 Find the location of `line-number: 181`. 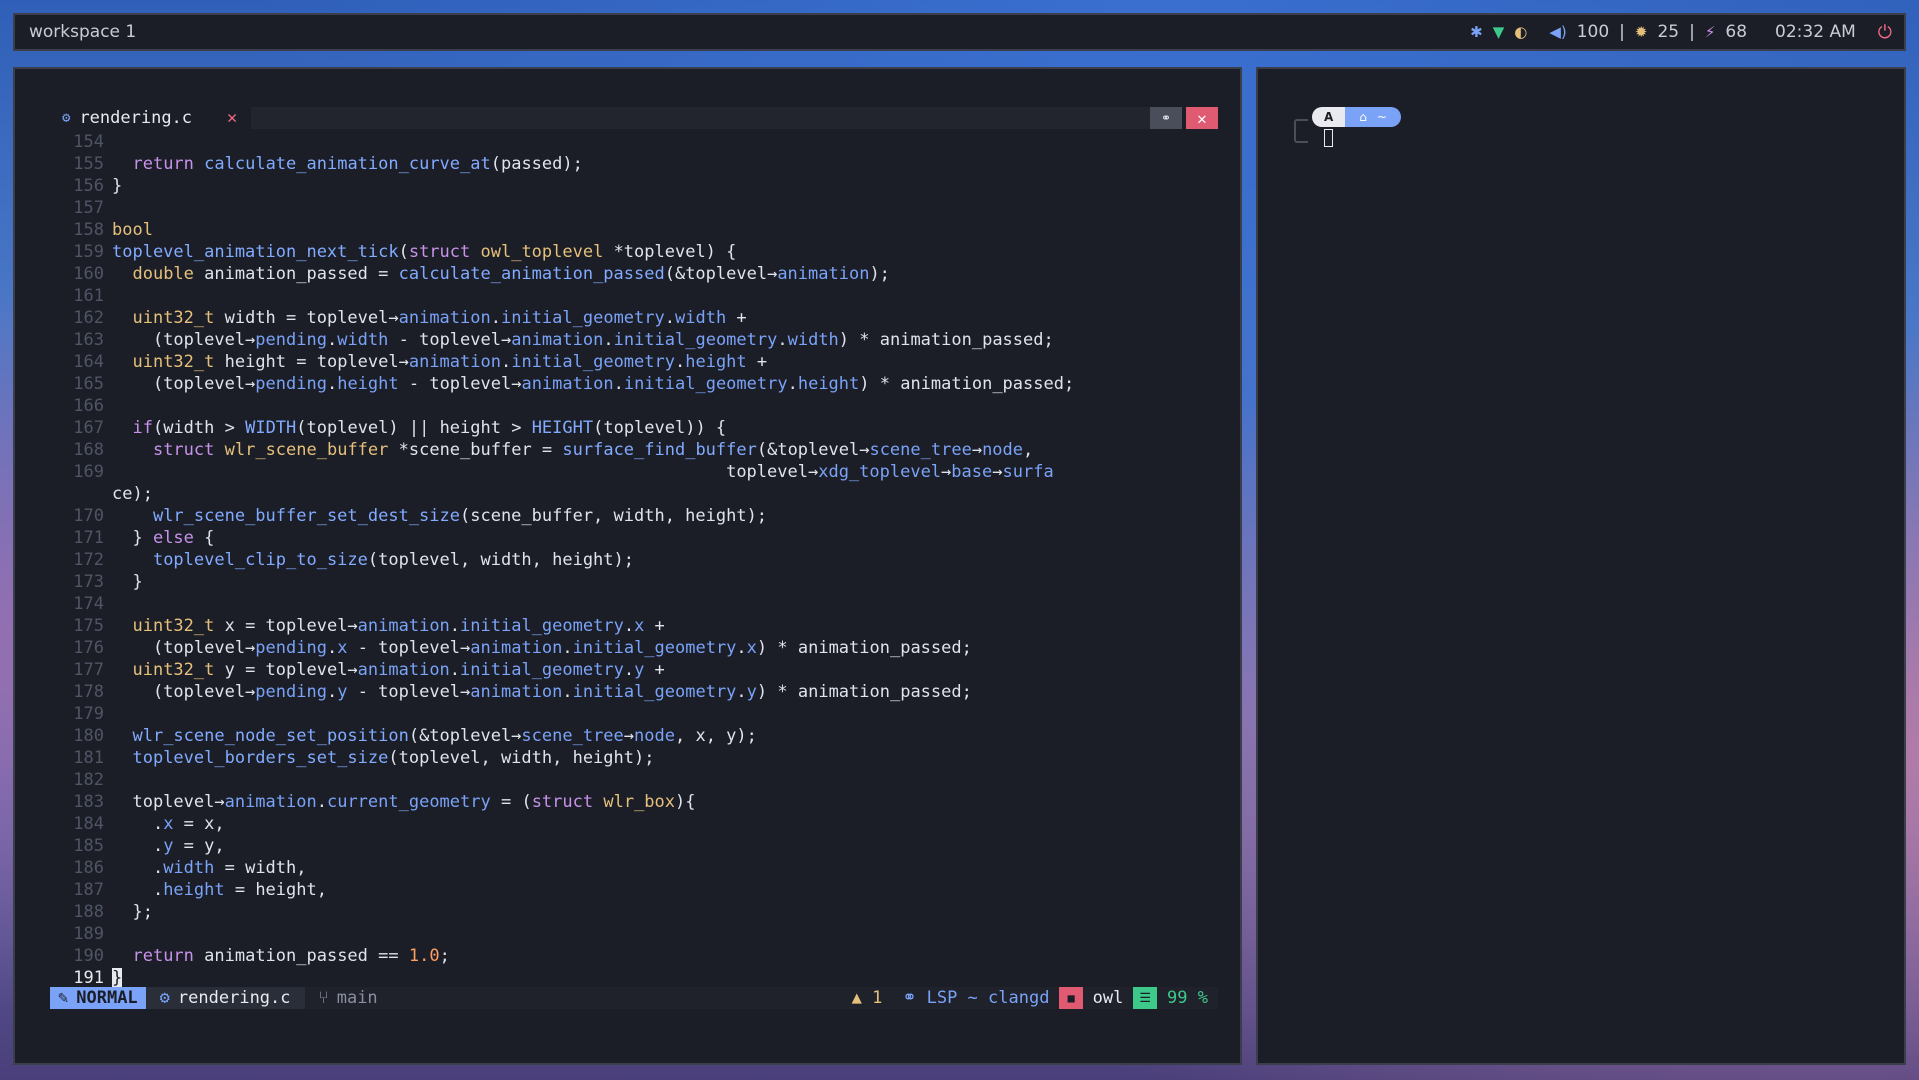

line-number: 181 is located at coordinates (88, 758).